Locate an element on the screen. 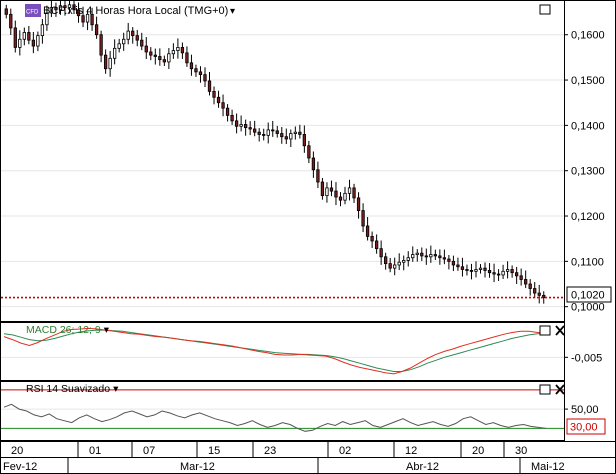 The image size is (616, 474). main-y-tick-label: 0,1500 is located at coordinates (588, 81).